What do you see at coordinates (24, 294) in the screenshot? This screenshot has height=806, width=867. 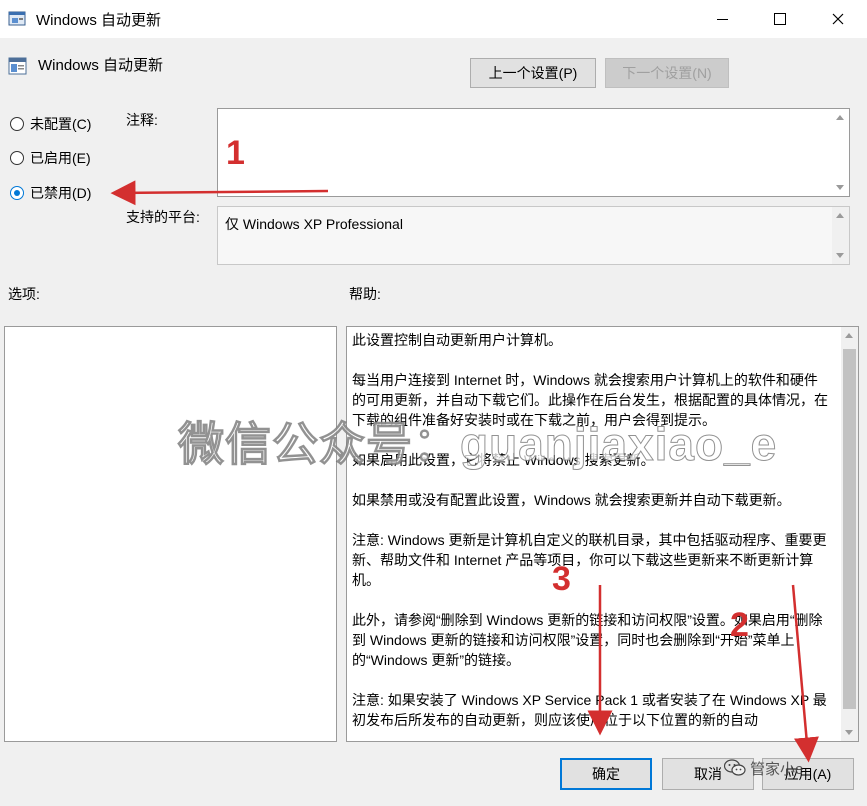 I see `options-label: 选项:` at bounding box center [24, 294].